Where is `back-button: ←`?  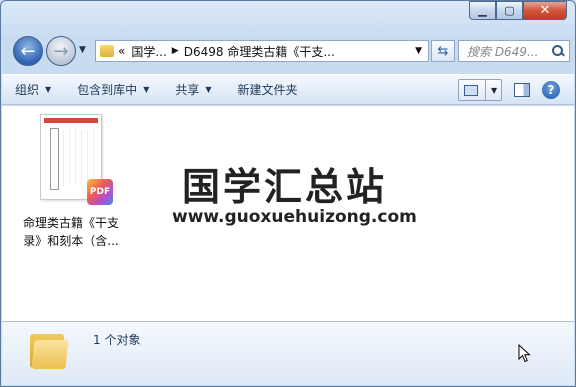
back-button: ← is located at coordinates (28, 51).